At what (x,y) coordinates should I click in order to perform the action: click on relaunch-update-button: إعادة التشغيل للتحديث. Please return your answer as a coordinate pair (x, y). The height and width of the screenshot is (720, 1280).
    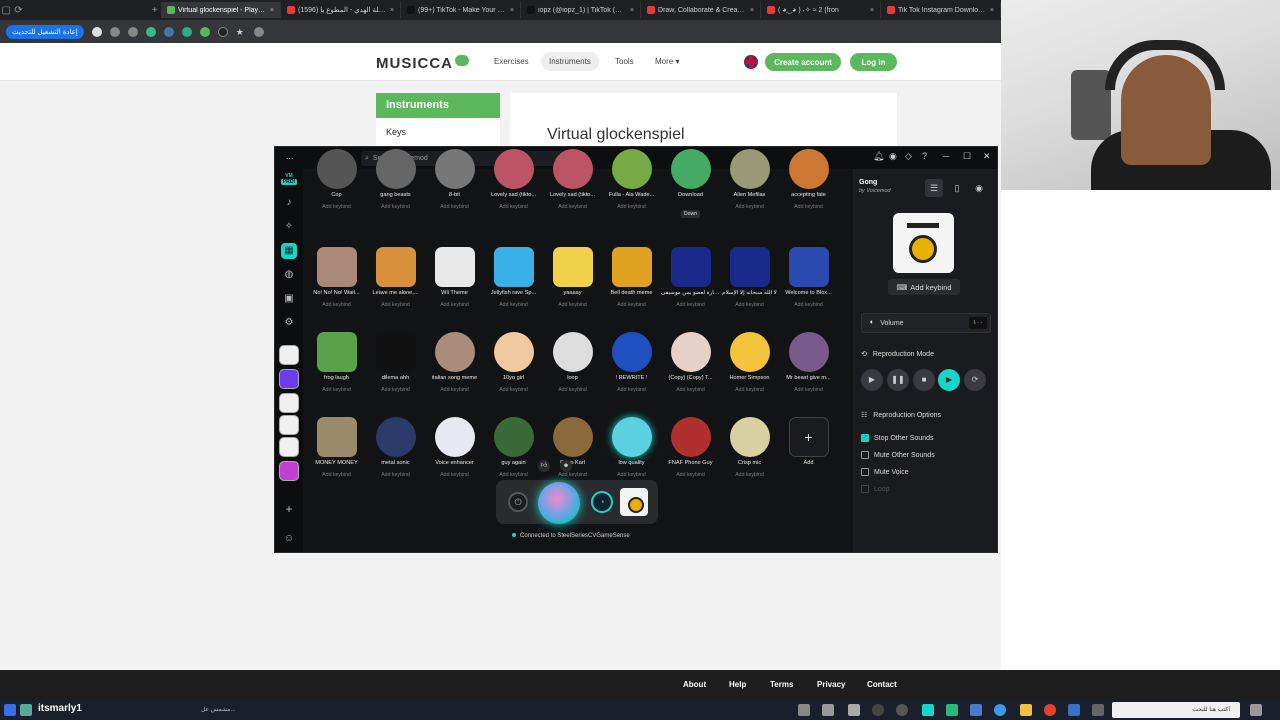
    Looking at the image, I should click on (45, 31).